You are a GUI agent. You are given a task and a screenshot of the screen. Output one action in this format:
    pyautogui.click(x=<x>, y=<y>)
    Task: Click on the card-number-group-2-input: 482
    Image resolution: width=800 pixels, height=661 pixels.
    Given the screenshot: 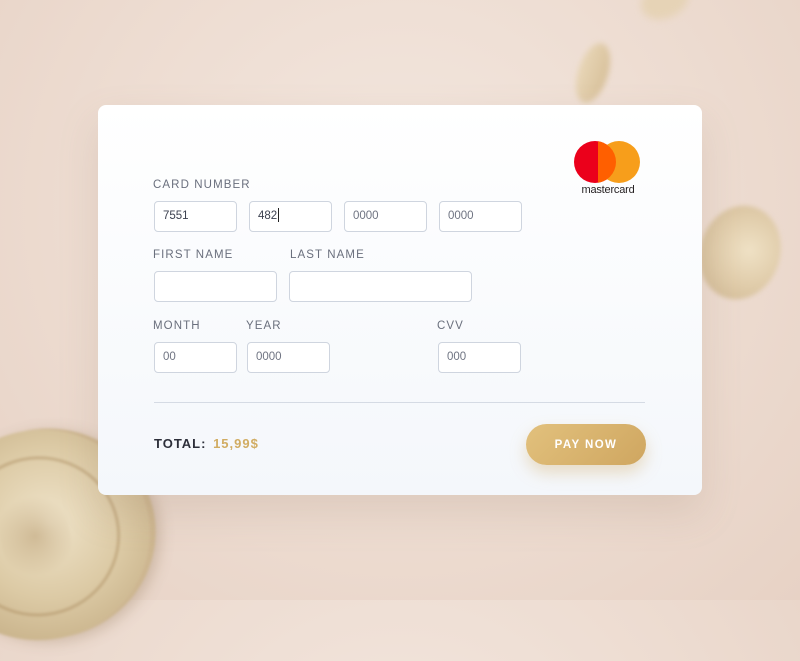 What is the action you would take?
    pyautogui.click(x=290, y=216)
    